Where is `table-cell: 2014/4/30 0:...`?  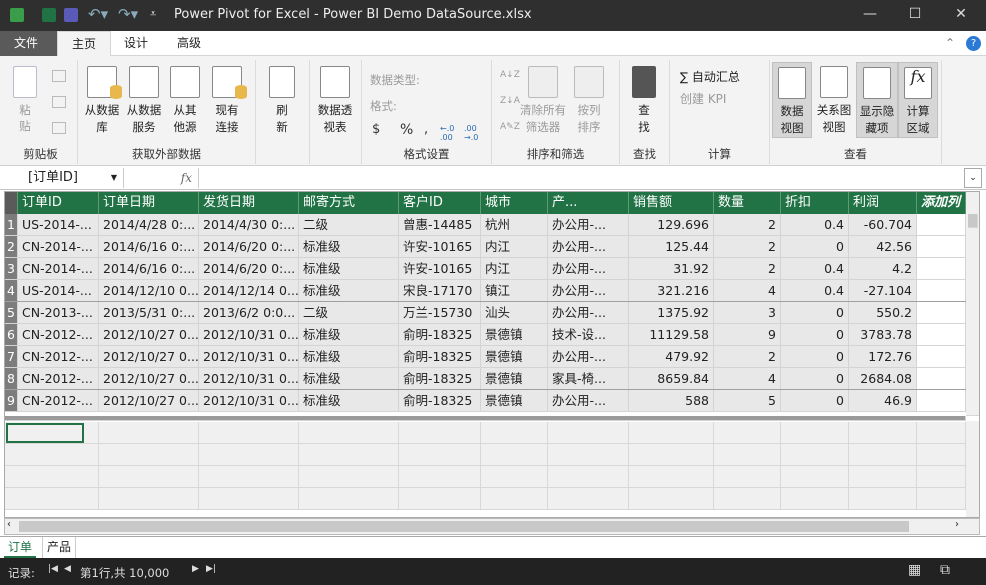
table-cell: 2014/4/30 0:... is located at coordinates (249, 225).